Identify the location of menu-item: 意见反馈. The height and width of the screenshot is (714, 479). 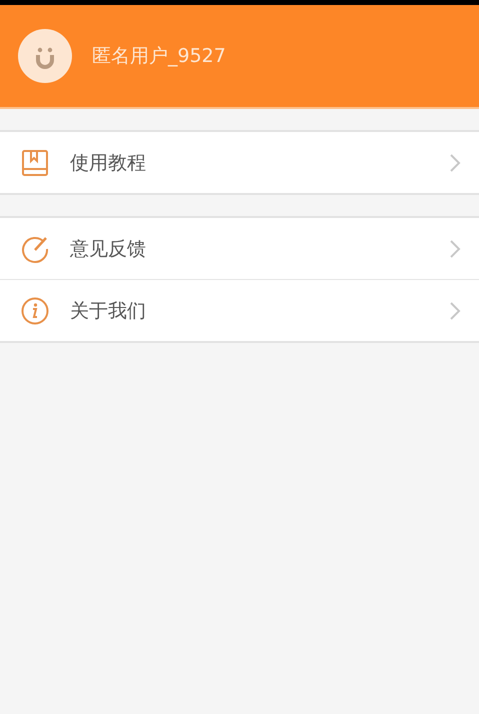
(239, 248).